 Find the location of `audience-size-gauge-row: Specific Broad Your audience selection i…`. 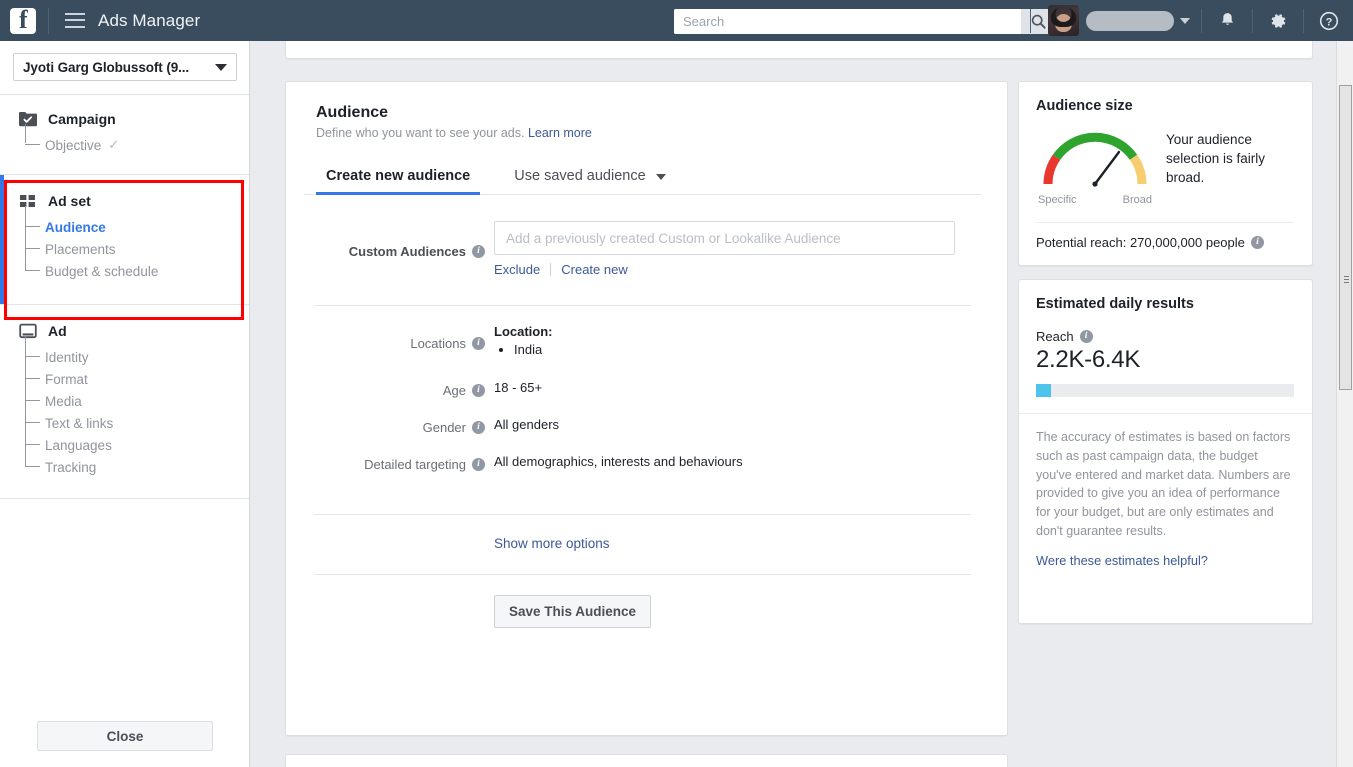

audience-size-gauge-row: Specific Broad Your audience selection i… is located at coordinates (1165, 166).